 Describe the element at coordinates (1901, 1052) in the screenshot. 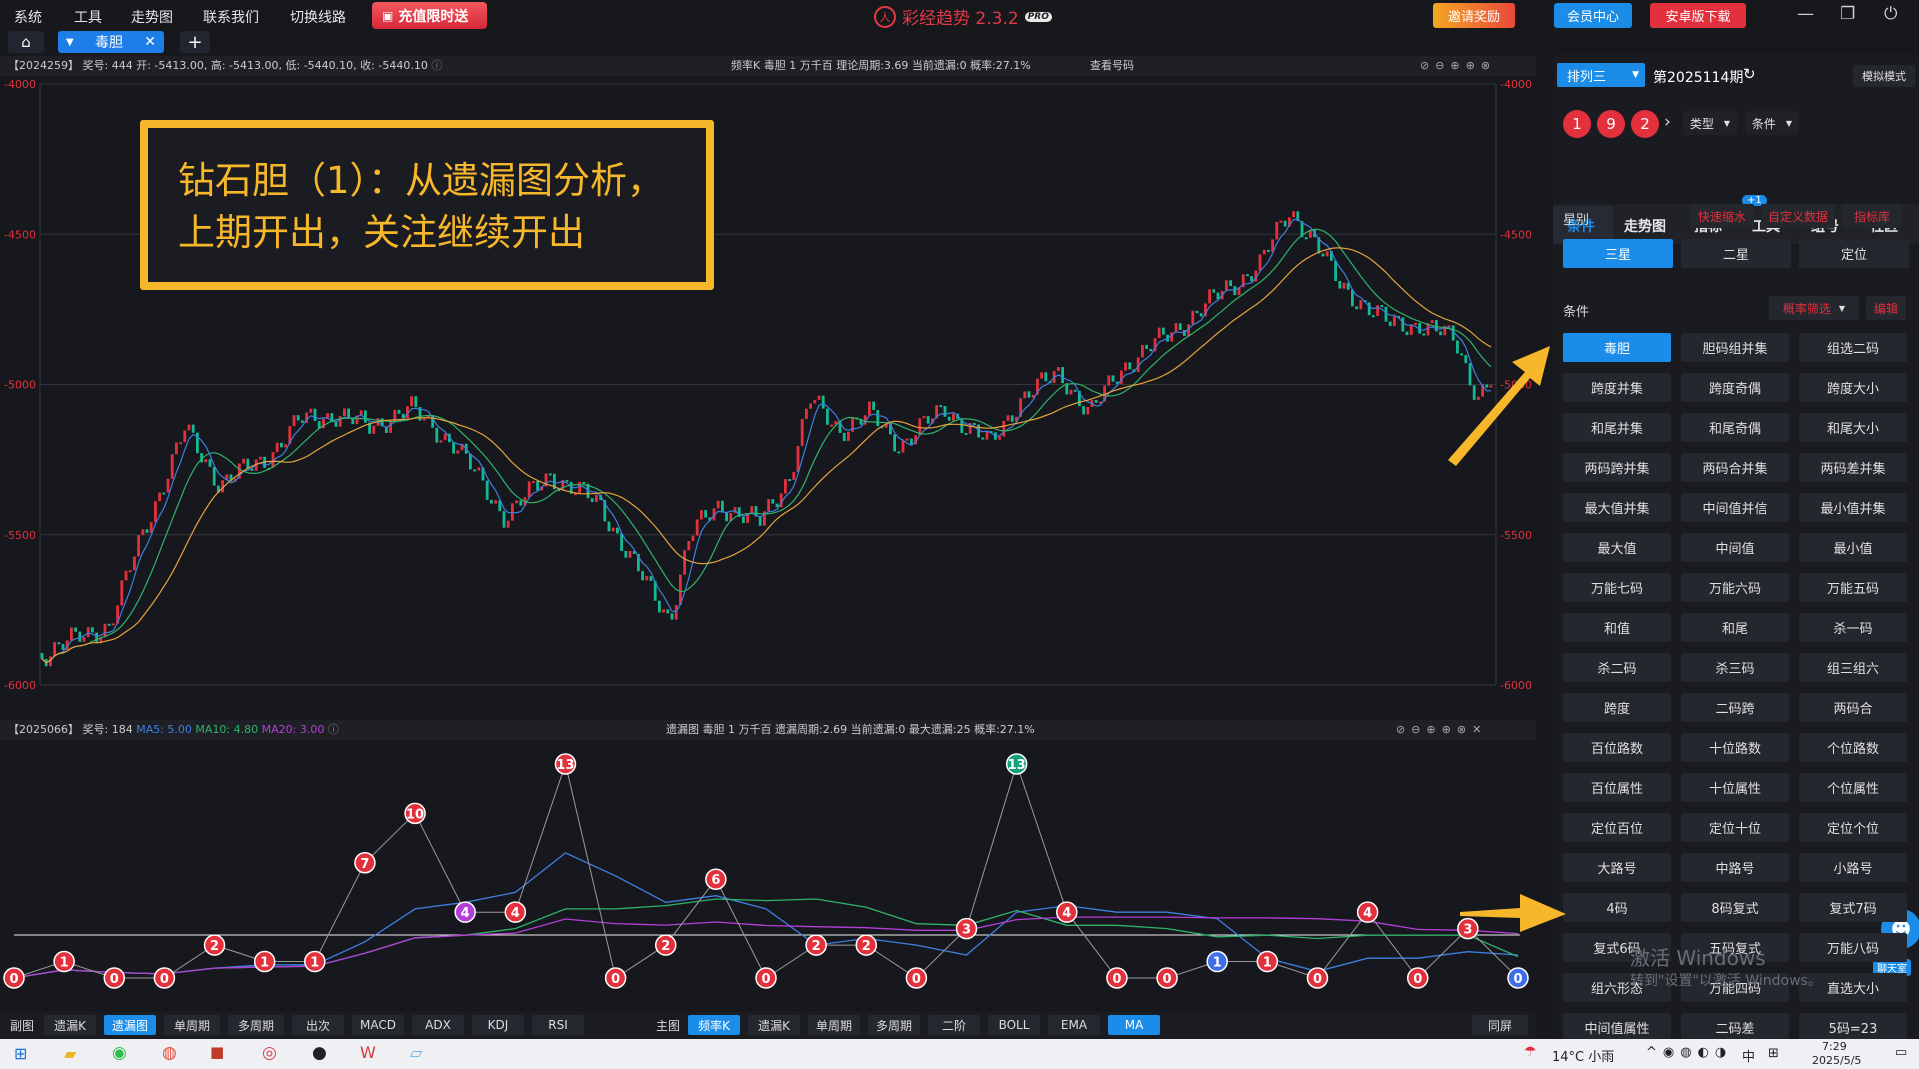

I see `notification-icon: ▭` at that location.